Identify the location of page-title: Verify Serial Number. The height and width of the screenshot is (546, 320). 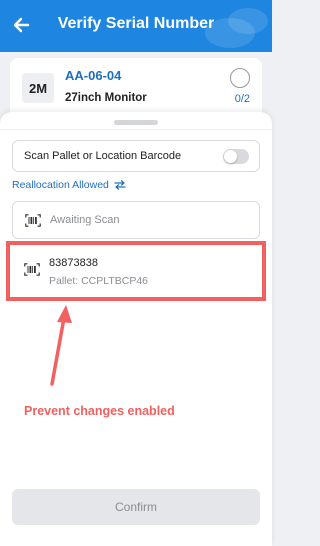
(136, 23).